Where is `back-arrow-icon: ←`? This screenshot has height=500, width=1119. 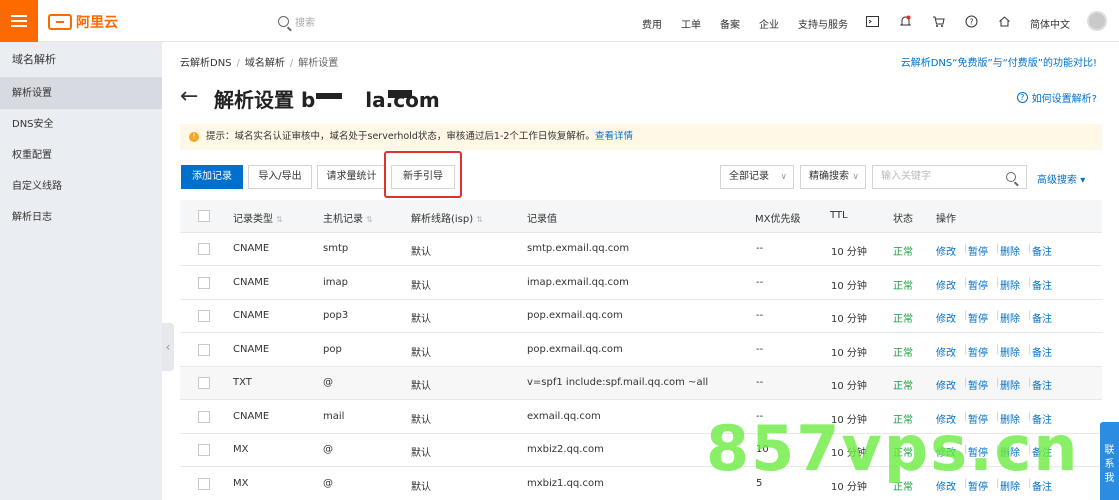
back-arrow-icon: ← is located at coordinates (189, 96).